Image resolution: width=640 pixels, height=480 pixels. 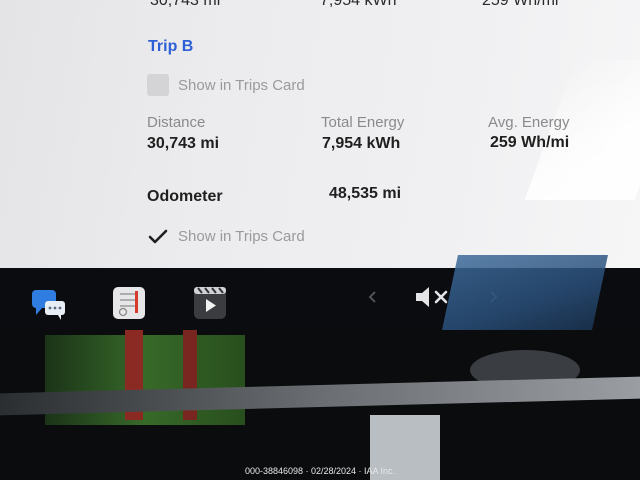 What do you see at coordinates (171, 46) in the screenshot?
I see `trip-b-title: Trip B` at bounding box center [171, 46].